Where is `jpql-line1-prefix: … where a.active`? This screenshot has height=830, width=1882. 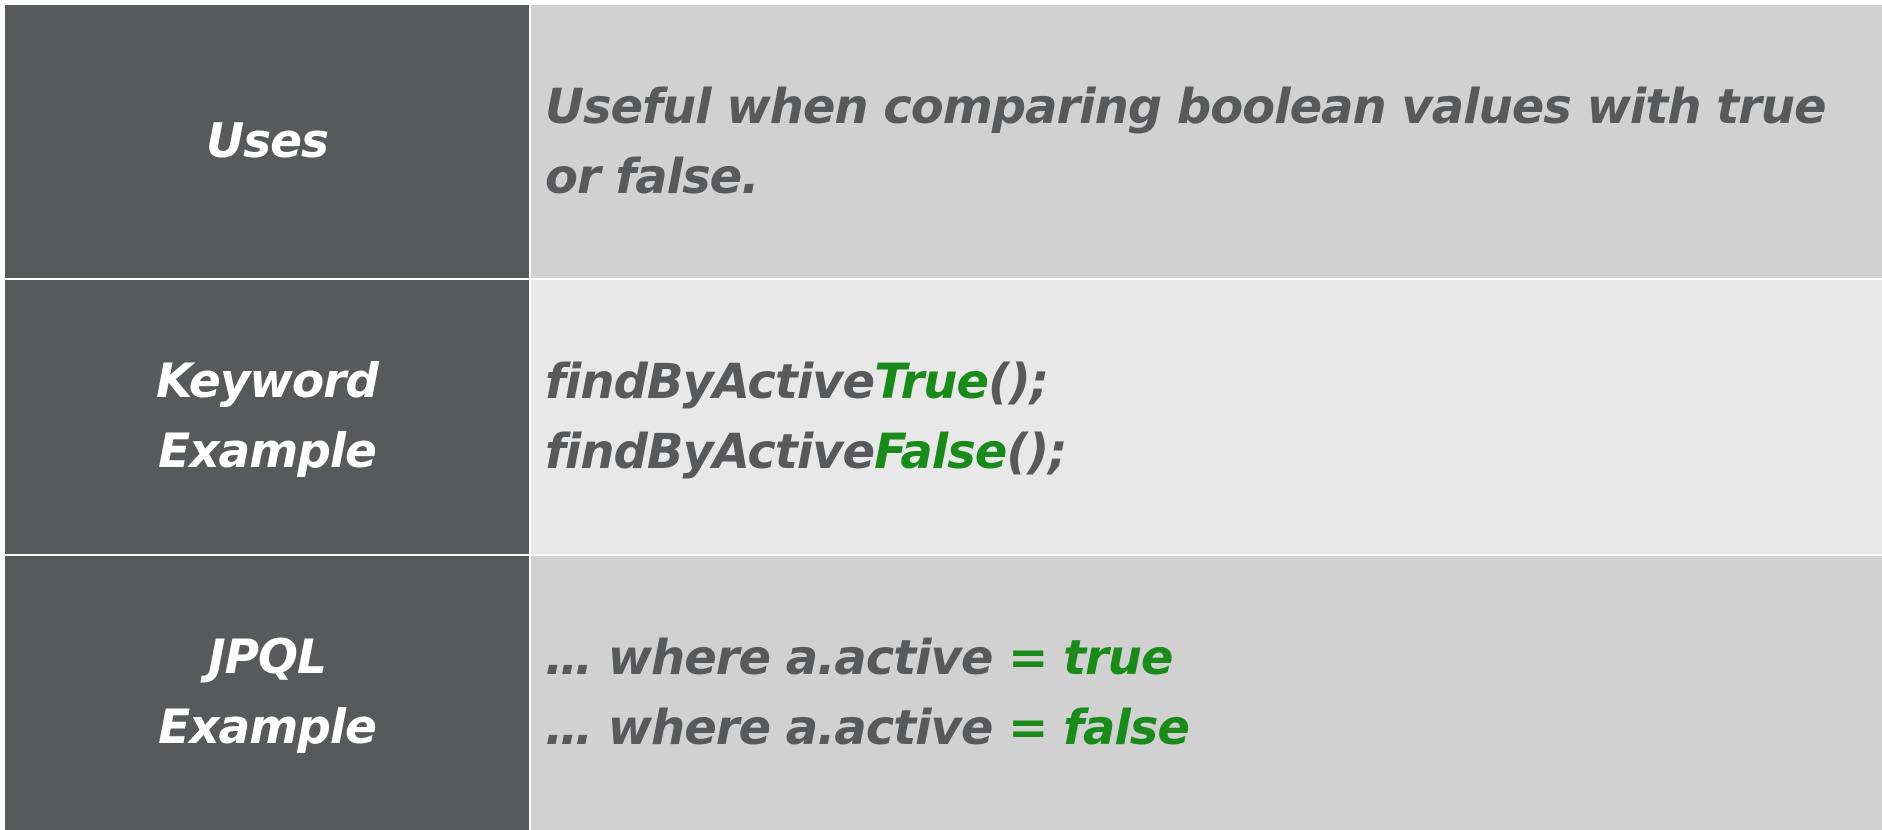 jpql-line1-prefix: … where a.active is located at coordinates (769, 658).